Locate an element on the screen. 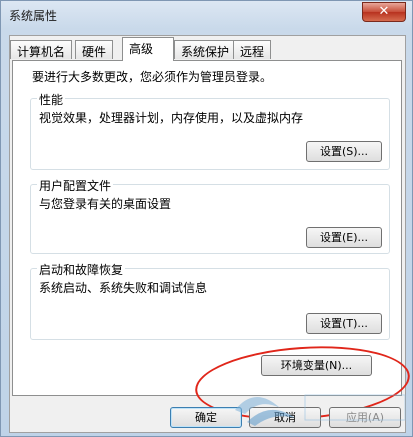 Image resolution: width=413 pixels, height=437 pixels. close-icon: ✕ is located at coordinates (384, 11).